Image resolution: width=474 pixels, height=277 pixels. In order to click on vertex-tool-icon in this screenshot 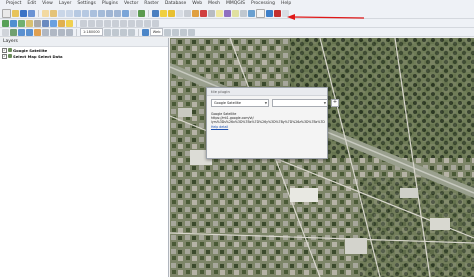, I will do `click(107, 23)`.